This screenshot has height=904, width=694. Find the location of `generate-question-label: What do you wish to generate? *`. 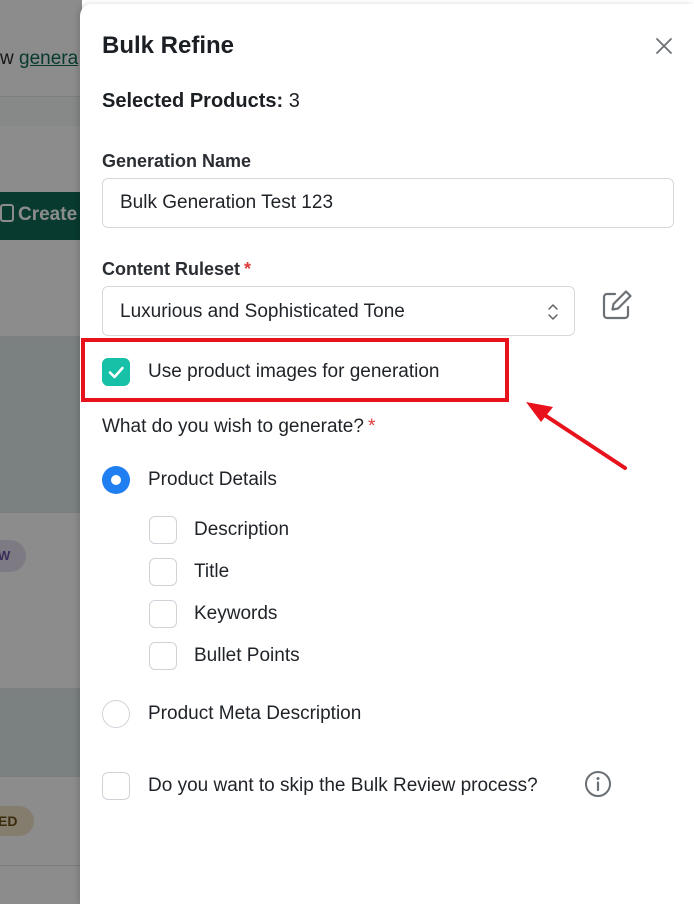

generate-question-label: What do you wish to generate? * is located at coordinates (239, 426).